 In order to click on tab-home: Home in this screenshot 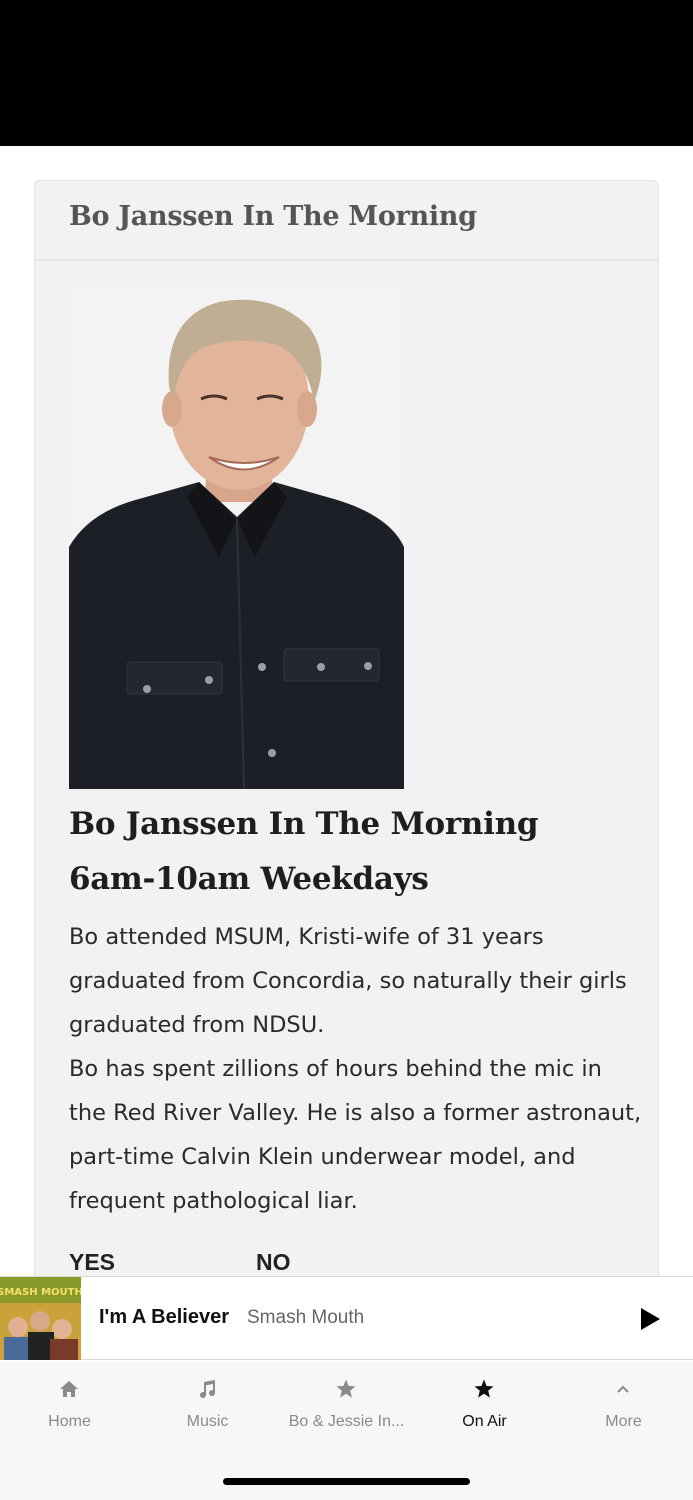, I will do `click(69, 1401)`.